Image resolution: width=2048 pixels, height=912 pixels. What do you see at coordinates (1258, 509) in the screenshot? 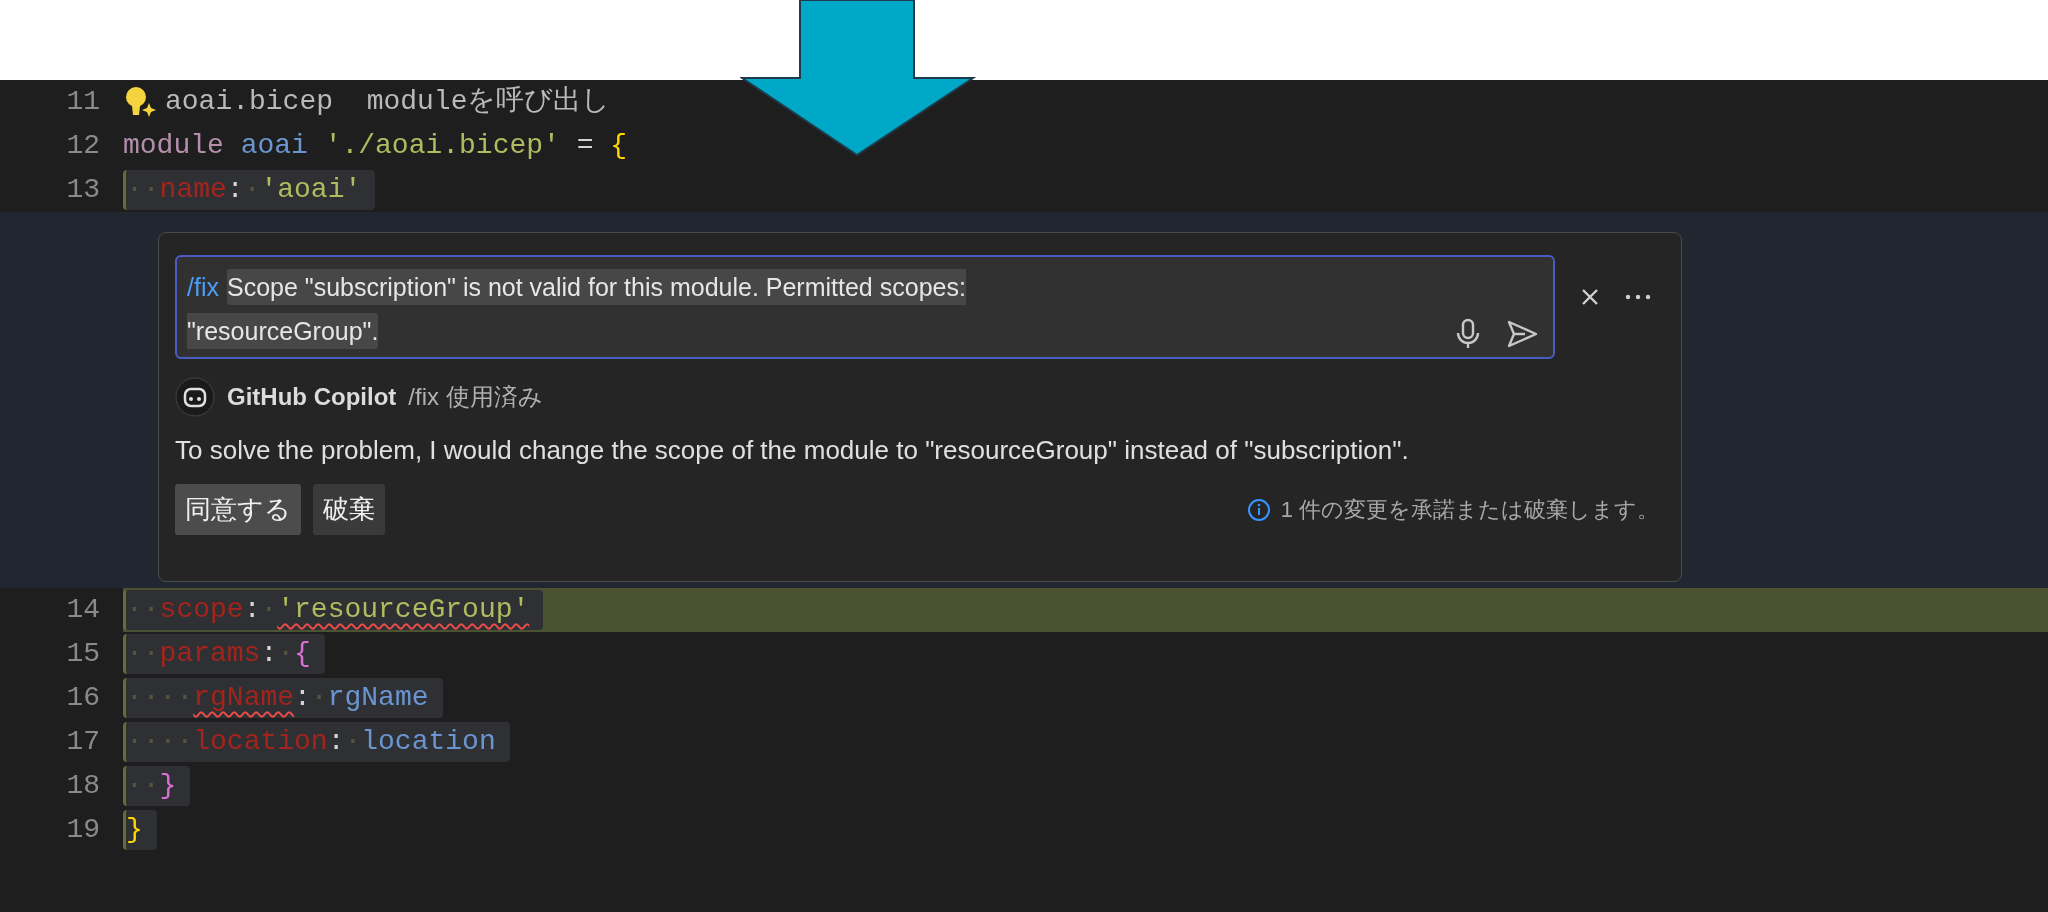
I see `info-icon` at bounding box center [1258, 509].